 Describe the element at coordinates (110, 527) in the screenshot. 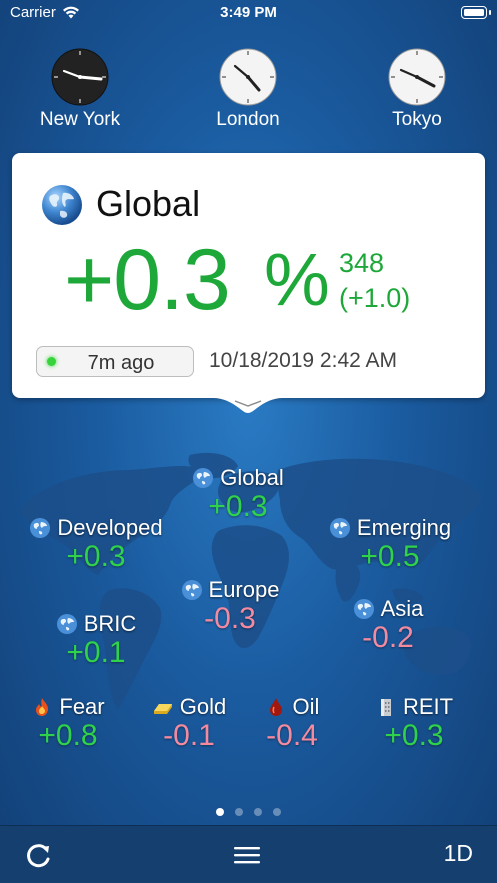

I see `region-name: Developed` at that location.